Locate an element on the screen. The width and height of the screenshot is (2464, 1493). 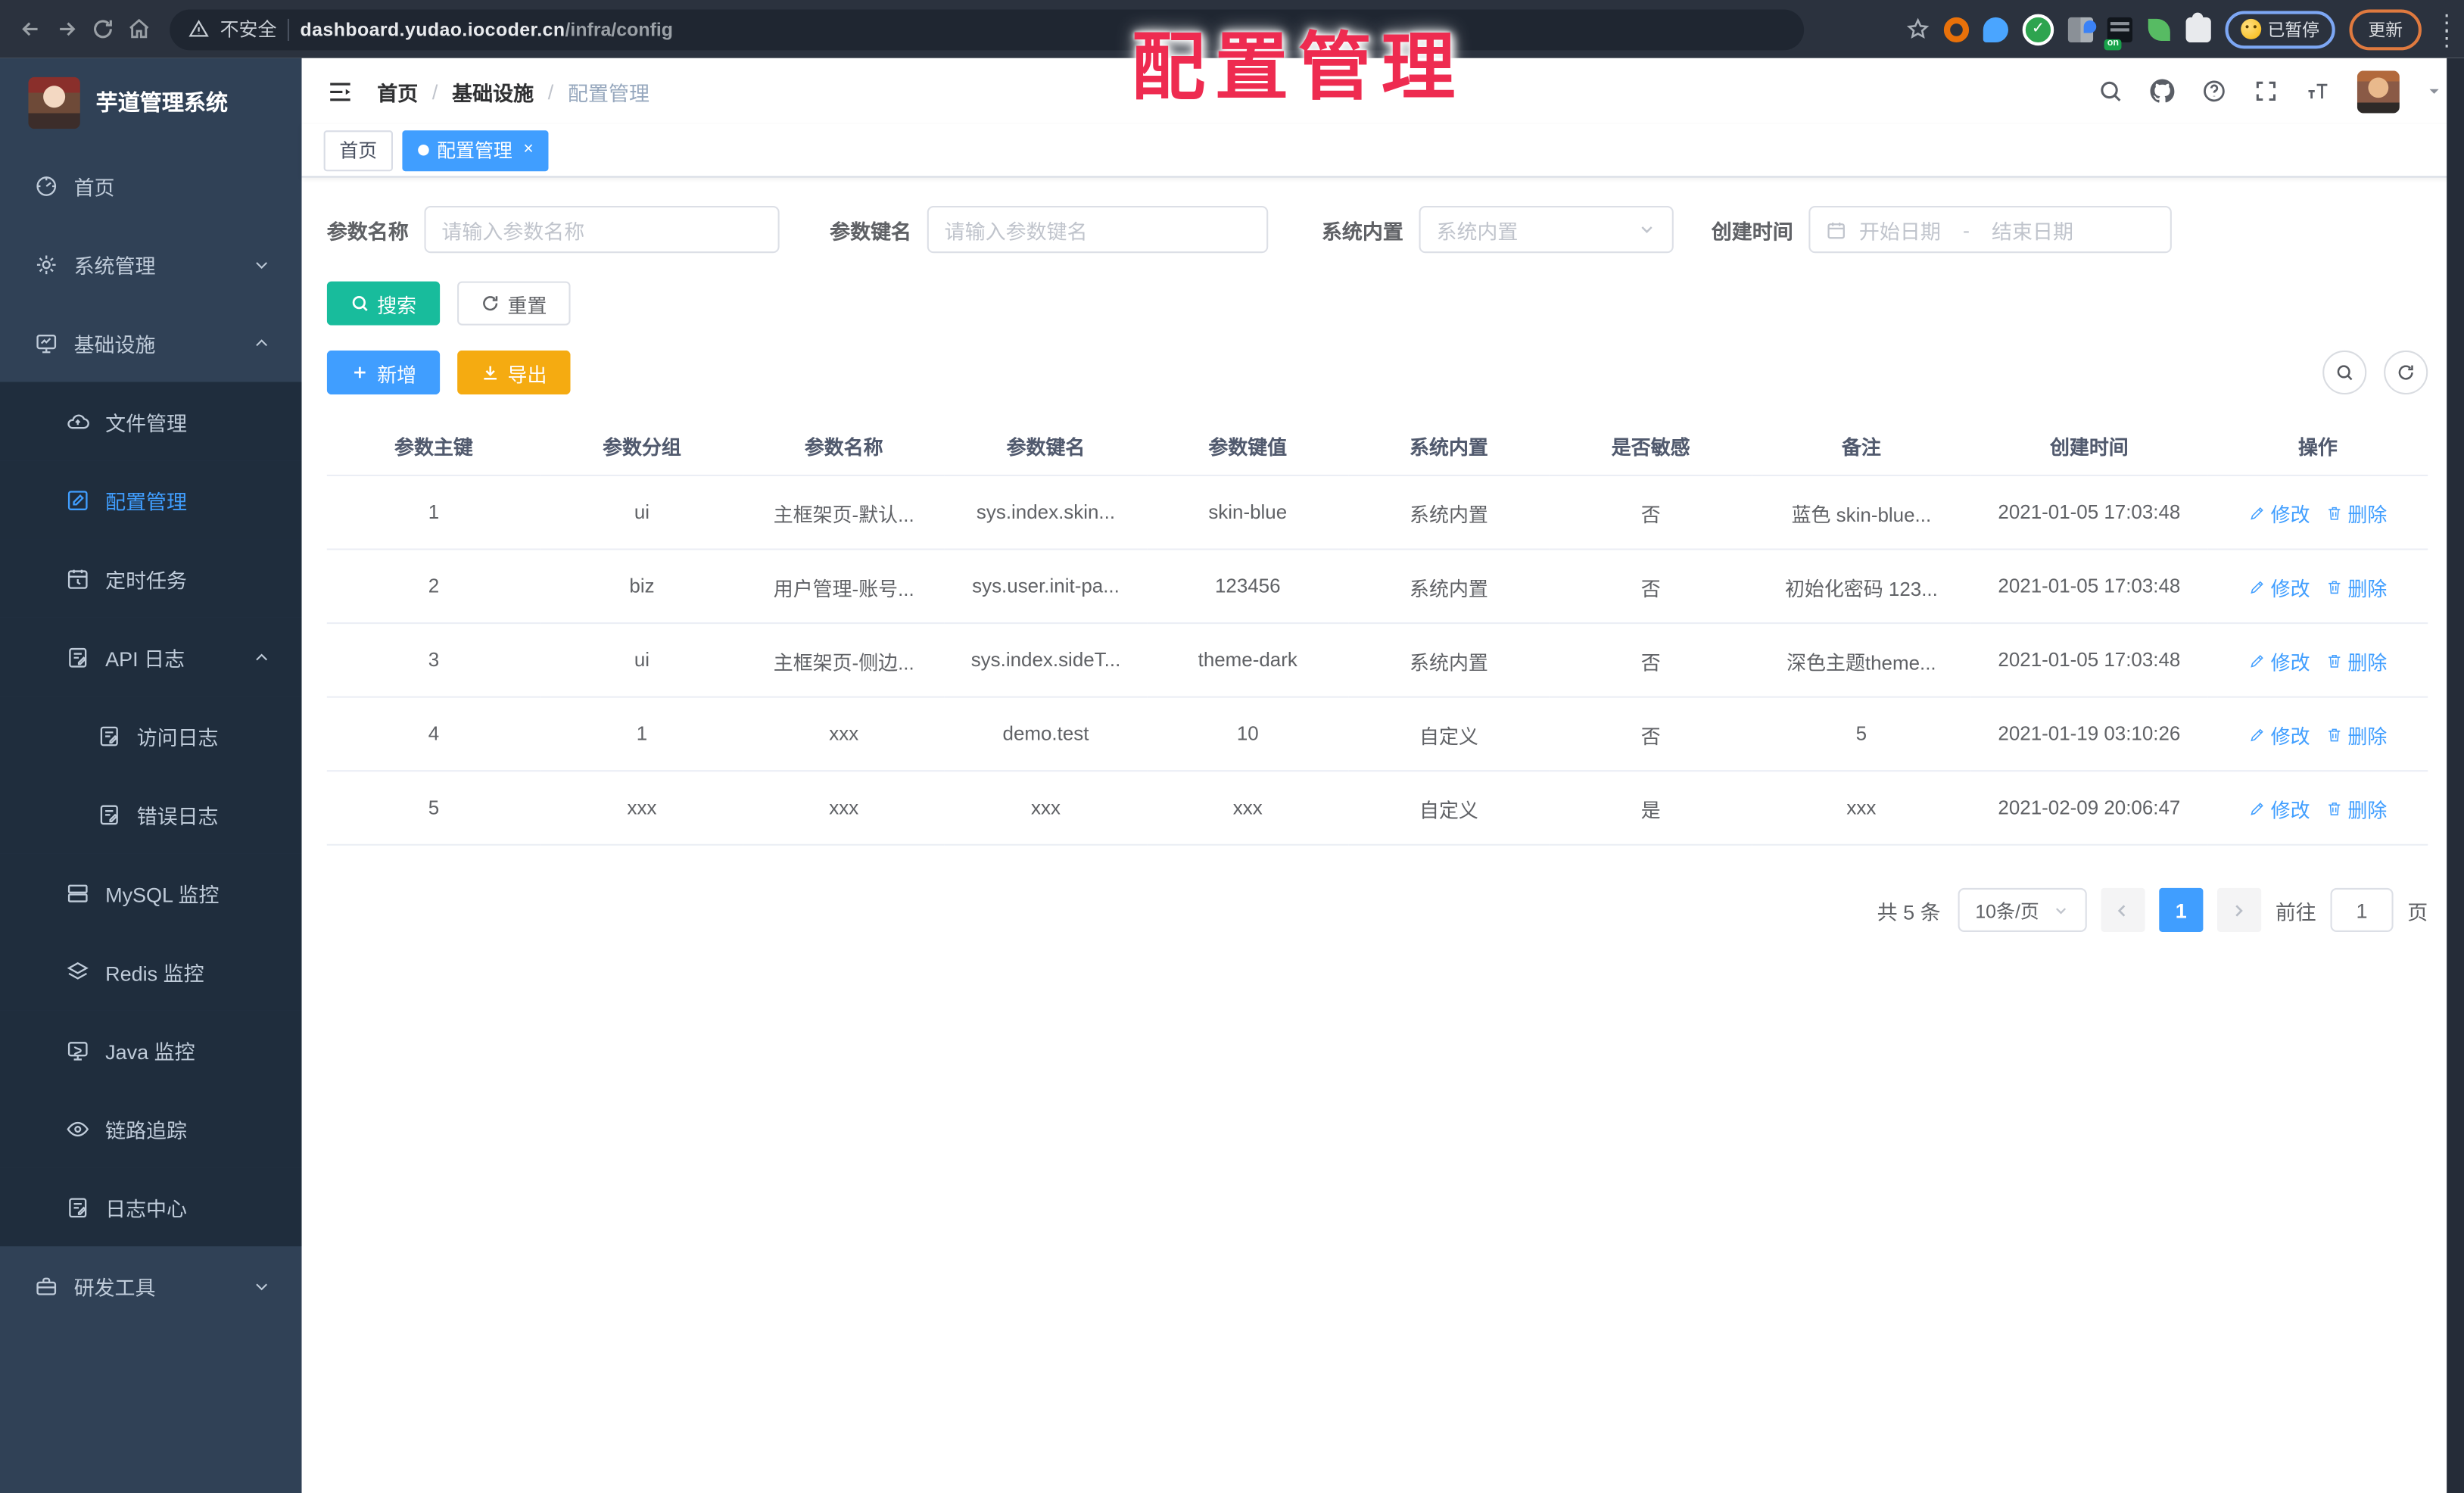
font-size-icon is located at coordinates (2317, 91).